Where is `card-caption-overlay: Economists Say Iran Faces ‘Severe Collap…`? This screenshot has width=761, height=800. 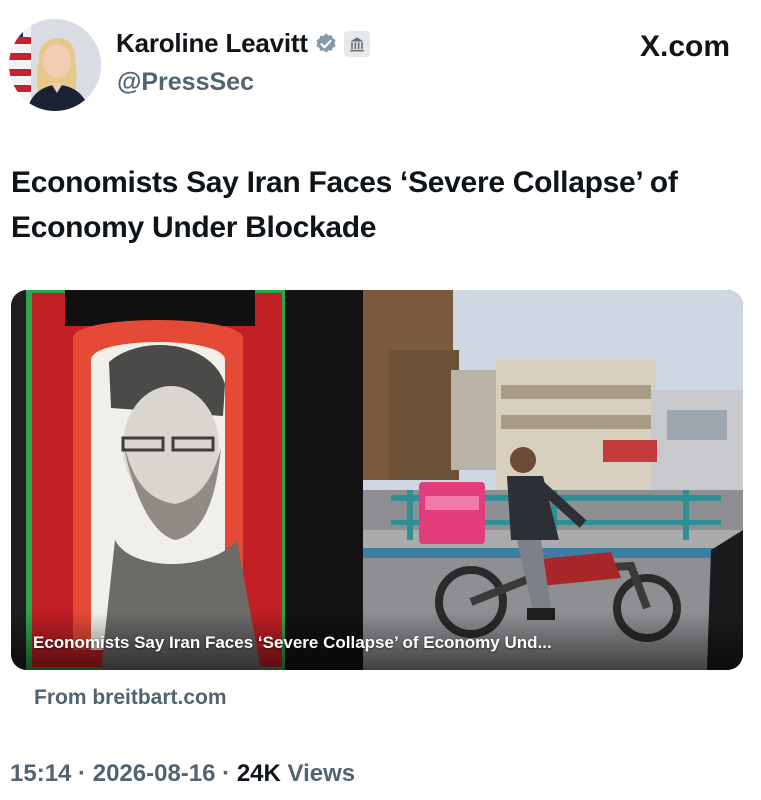 card-caption-overlay: Economists Say Iran Faces ‘Severe Collap… is located at coordinates (377, 641).